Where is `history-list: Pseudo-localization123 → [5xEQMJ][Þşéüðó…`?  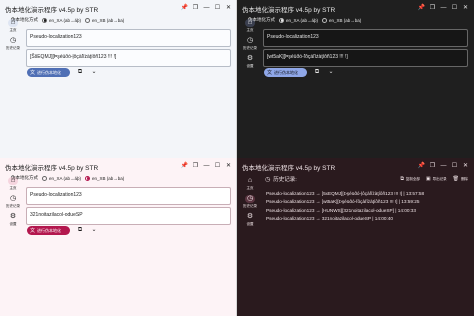 history-list: Pseudo-localization123 → [5xEQMJ][Þşéüðó… is located at coordinates (368, 206).